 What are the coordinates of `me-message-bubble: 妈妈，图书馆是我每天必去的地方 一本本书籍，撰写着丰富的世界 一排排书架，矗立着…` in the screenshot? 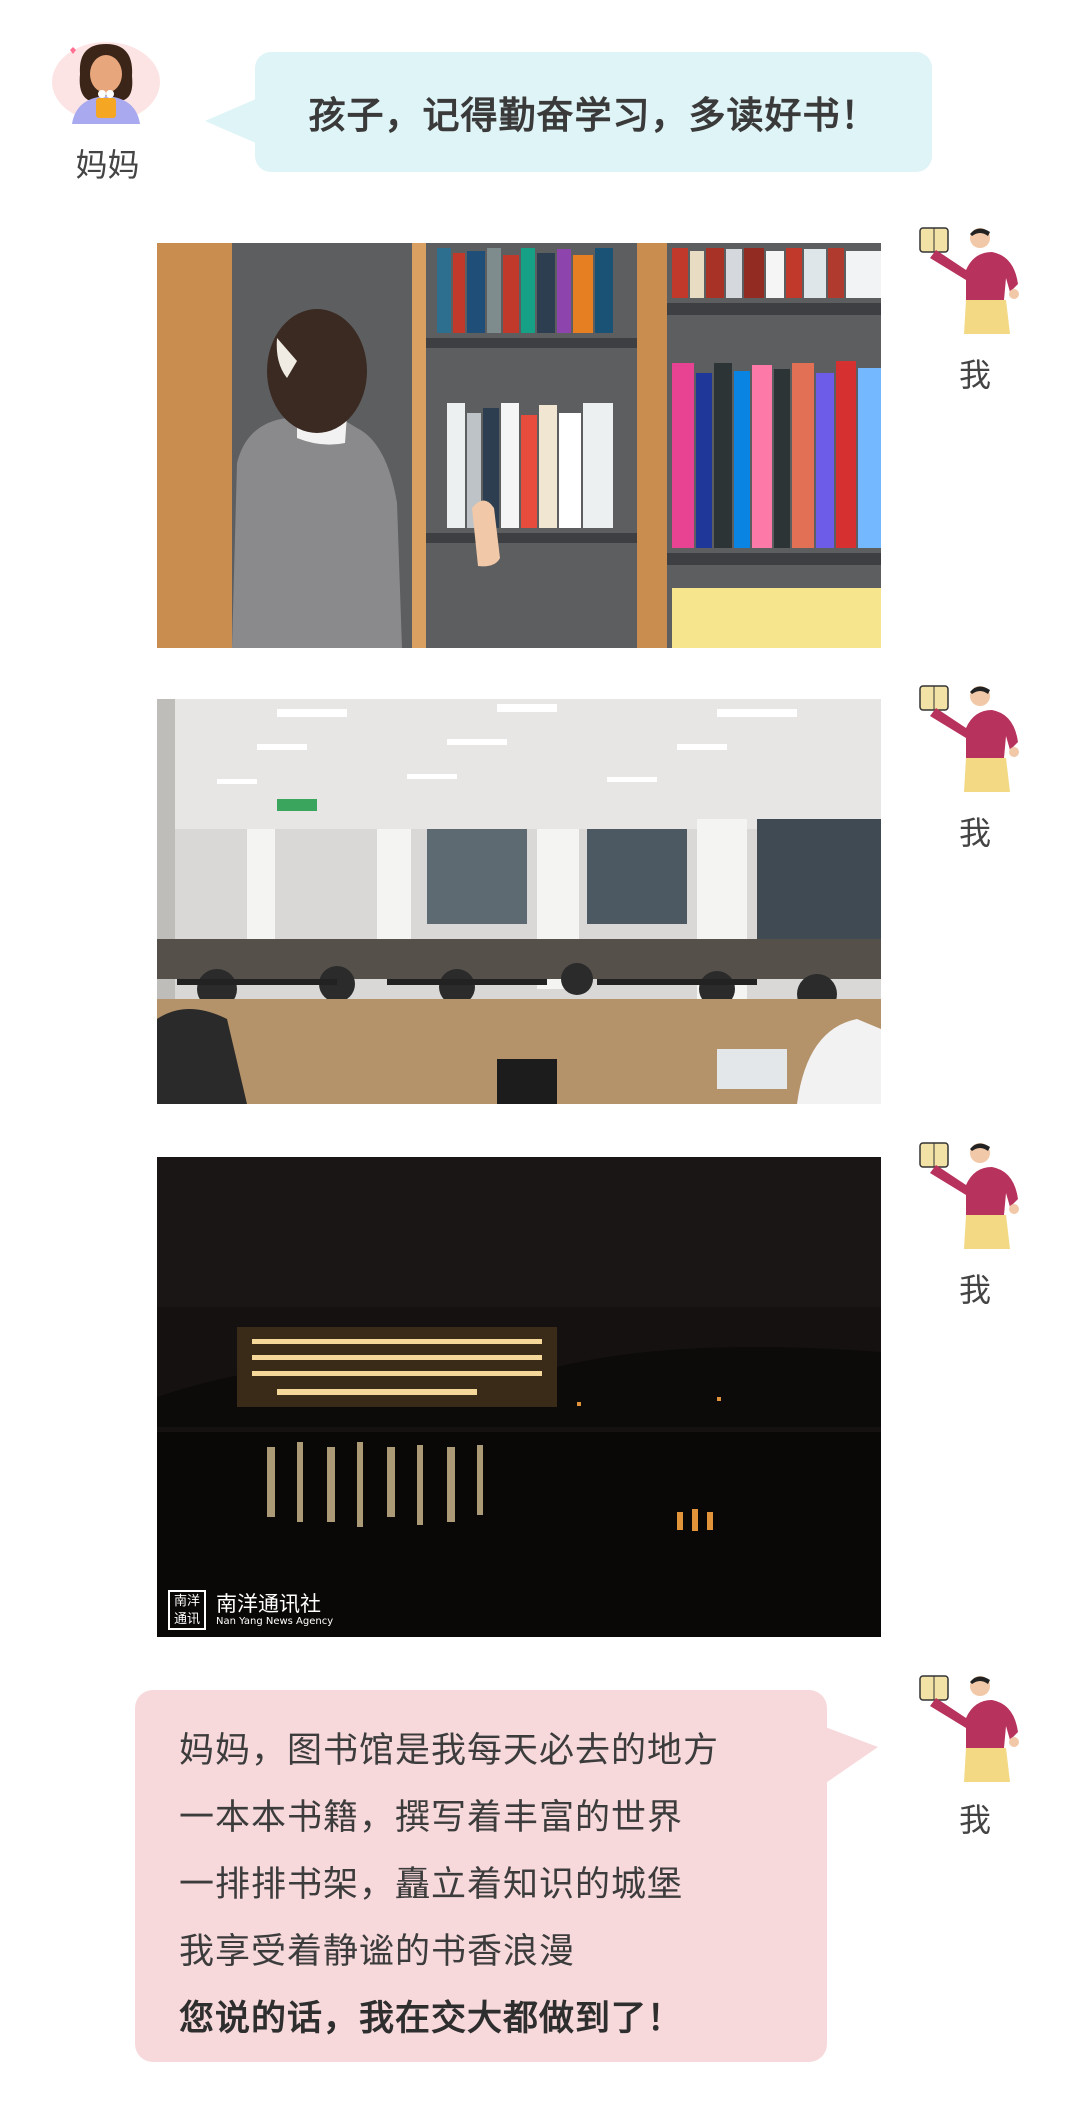 It's located at (481, 1876).